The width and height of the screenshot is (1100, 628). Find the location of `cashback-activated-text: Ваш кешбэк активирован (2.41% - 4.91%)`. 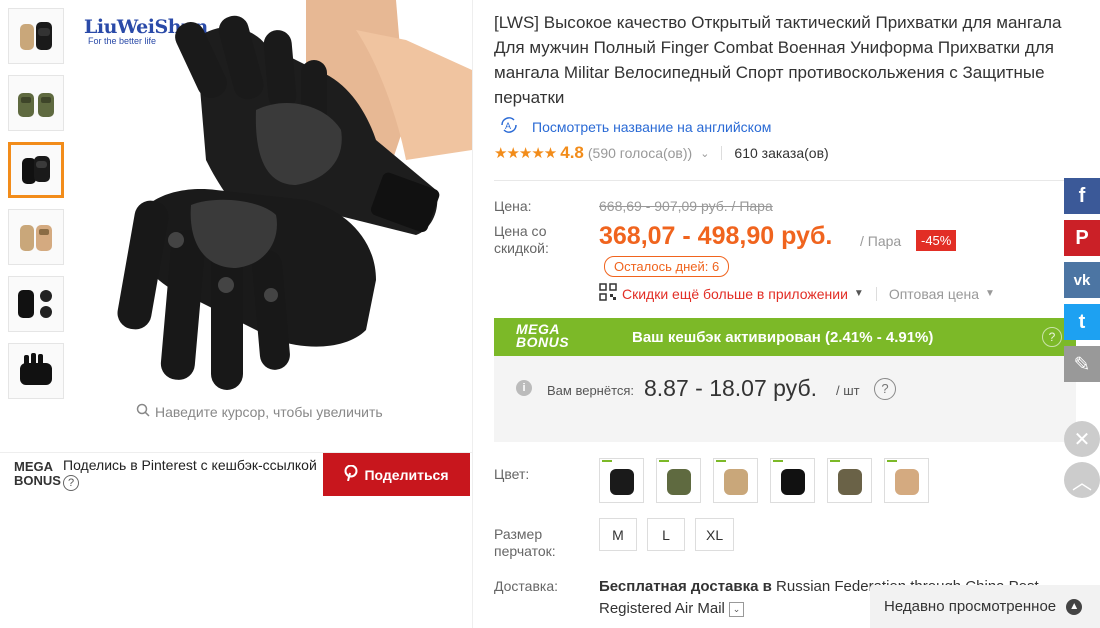

cashback-activated-text: Ваш кешбэк активирован (2.41% - 4.91%) is located at coordinates (783, 337).